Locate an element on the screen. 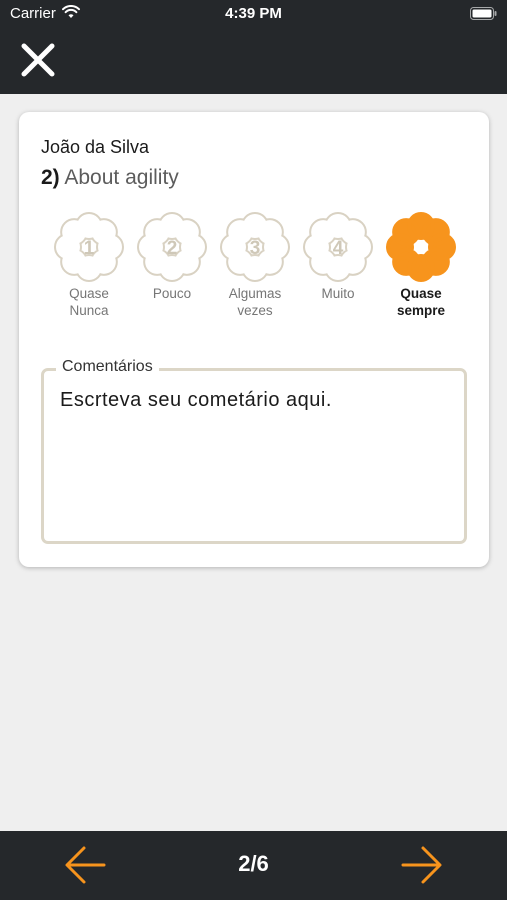  close-icon is located at coordinates (38, 60).